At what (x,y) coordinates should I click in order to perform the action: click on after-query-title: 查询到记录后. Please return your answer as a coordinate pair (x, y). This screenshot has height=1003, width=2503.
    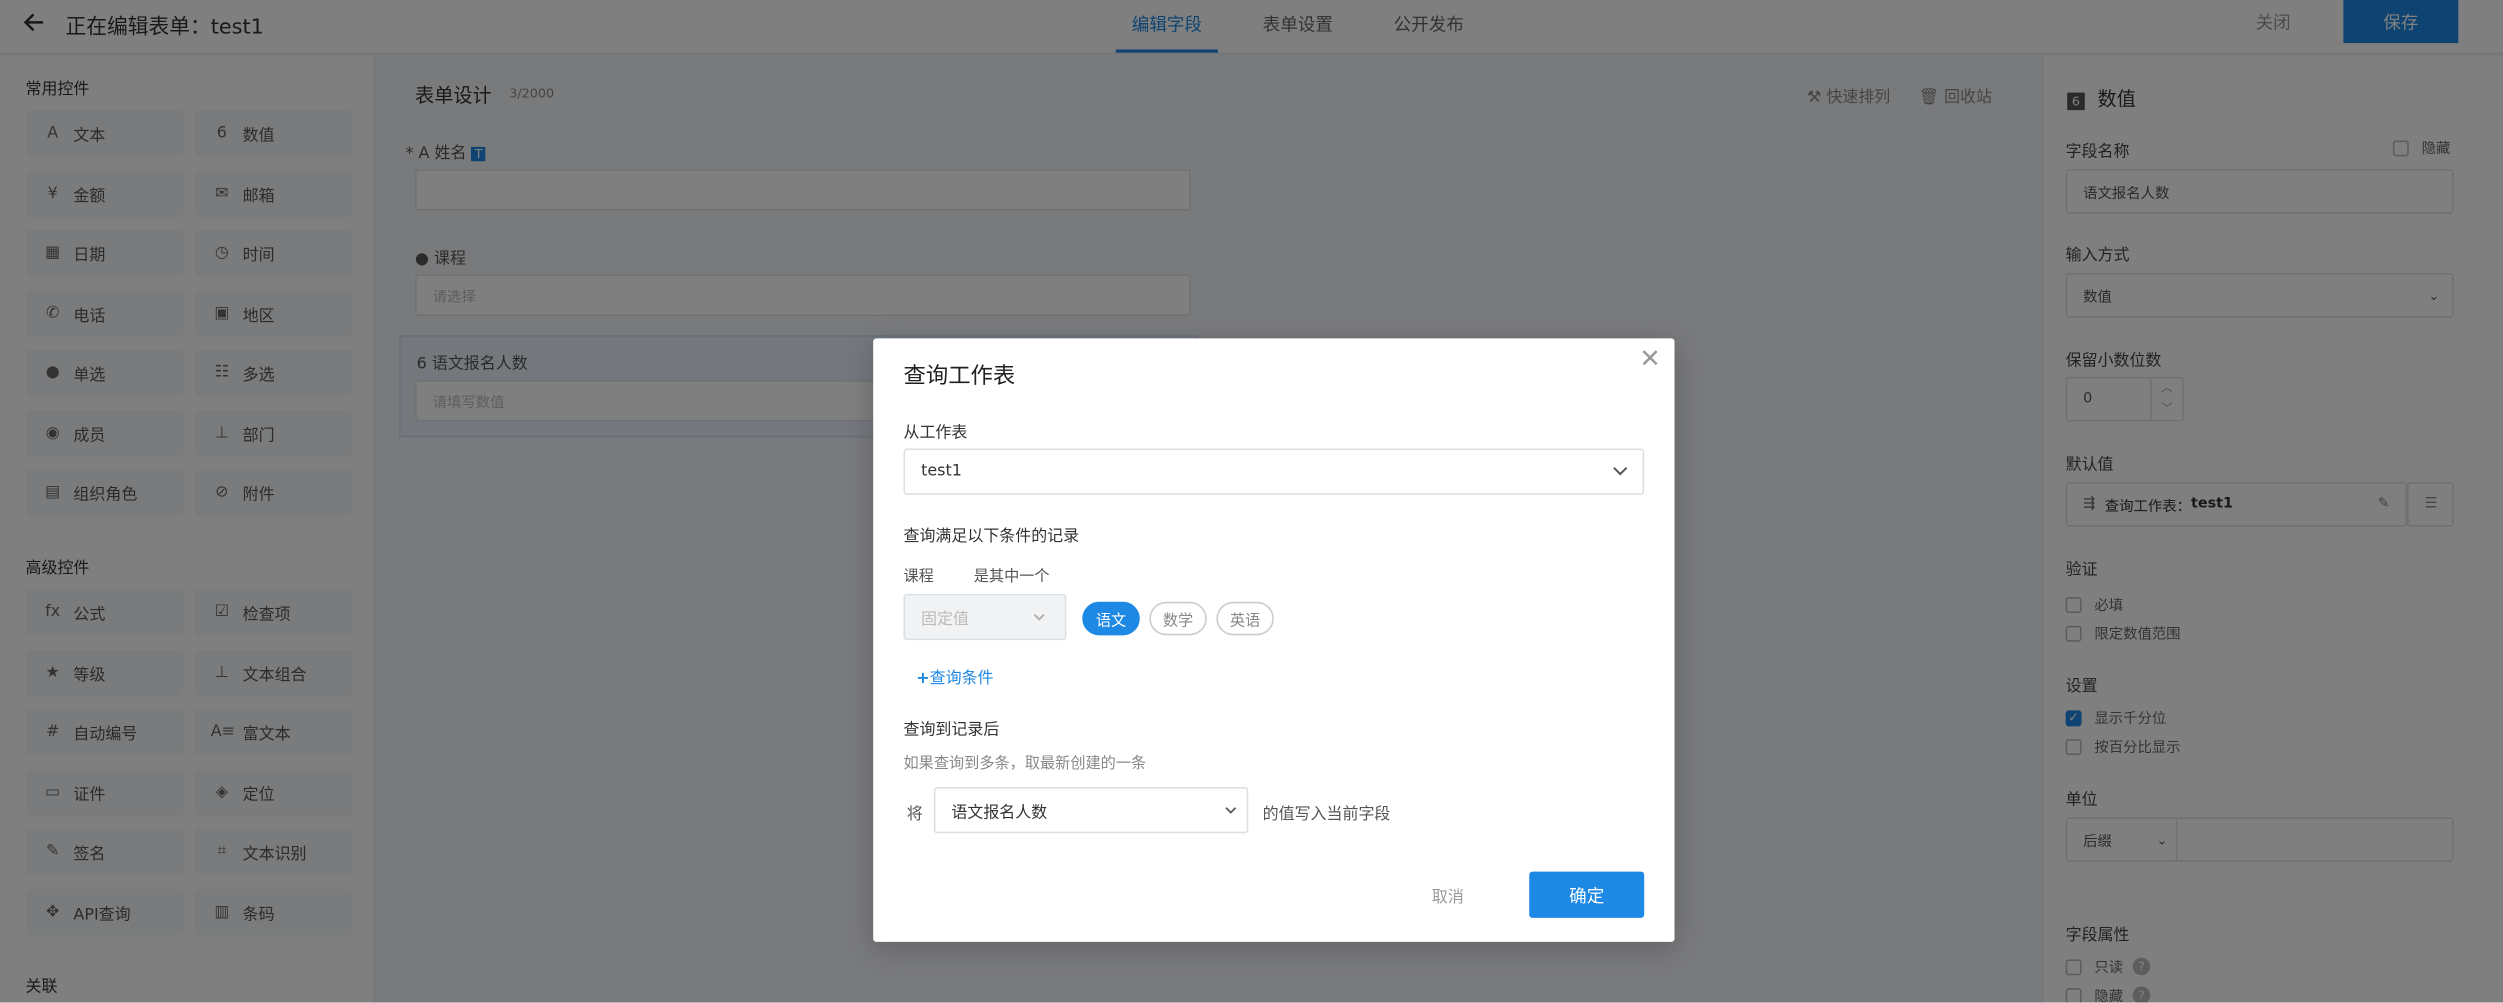
    Looking at the image, I should click on (951, 730).